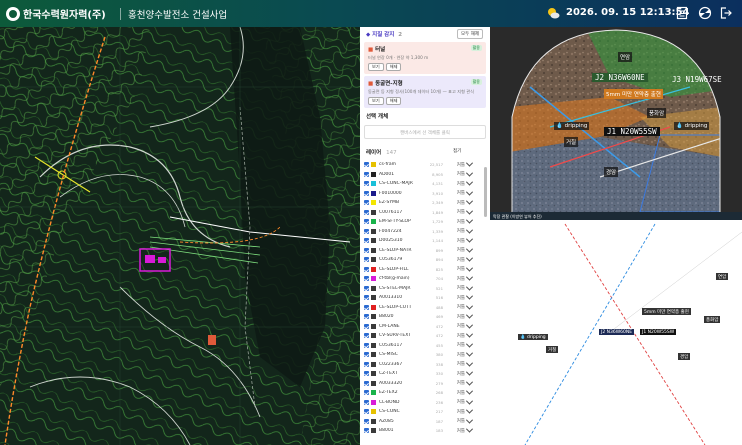 The image size is (742, 445). Describe the element at coordinates (423, 364) in the screenshot. I see `layer-row: C0223367 338 커틀` at that location.